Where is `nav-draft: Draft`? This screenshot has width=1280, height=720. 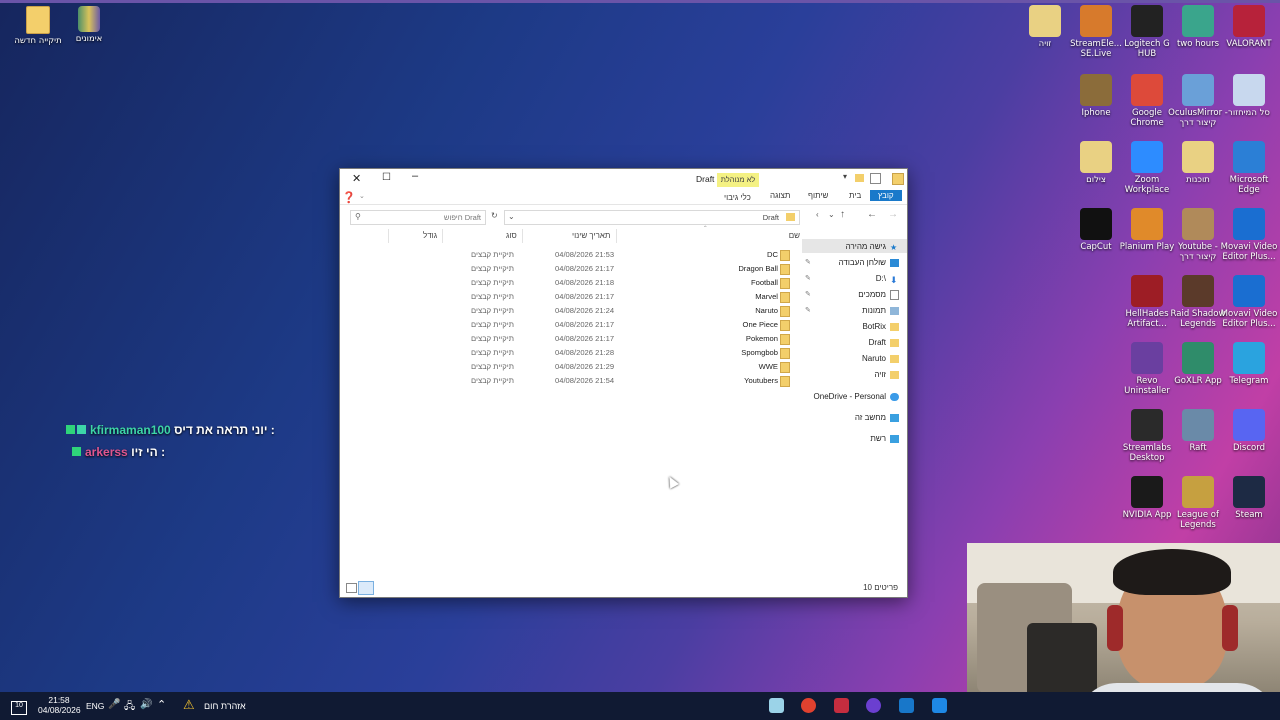
nav-draft: Draft is located at coordinates (884, 342).